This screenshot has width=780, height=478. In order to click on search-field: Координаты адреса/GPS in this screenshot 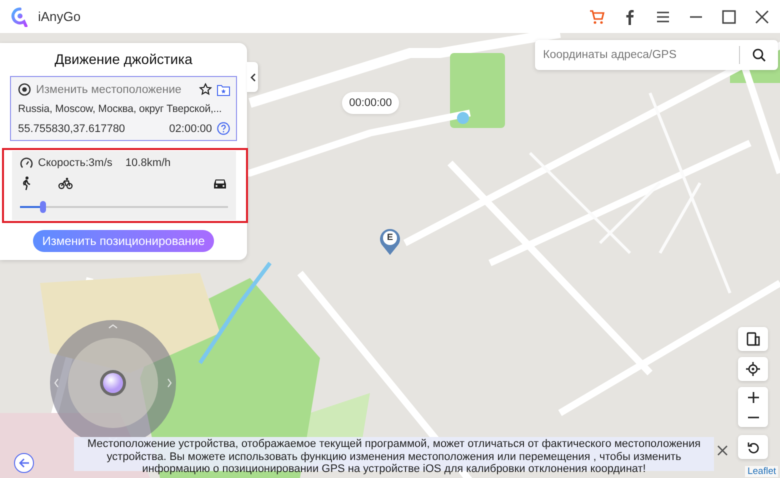, I will do `click(637, 55)`.